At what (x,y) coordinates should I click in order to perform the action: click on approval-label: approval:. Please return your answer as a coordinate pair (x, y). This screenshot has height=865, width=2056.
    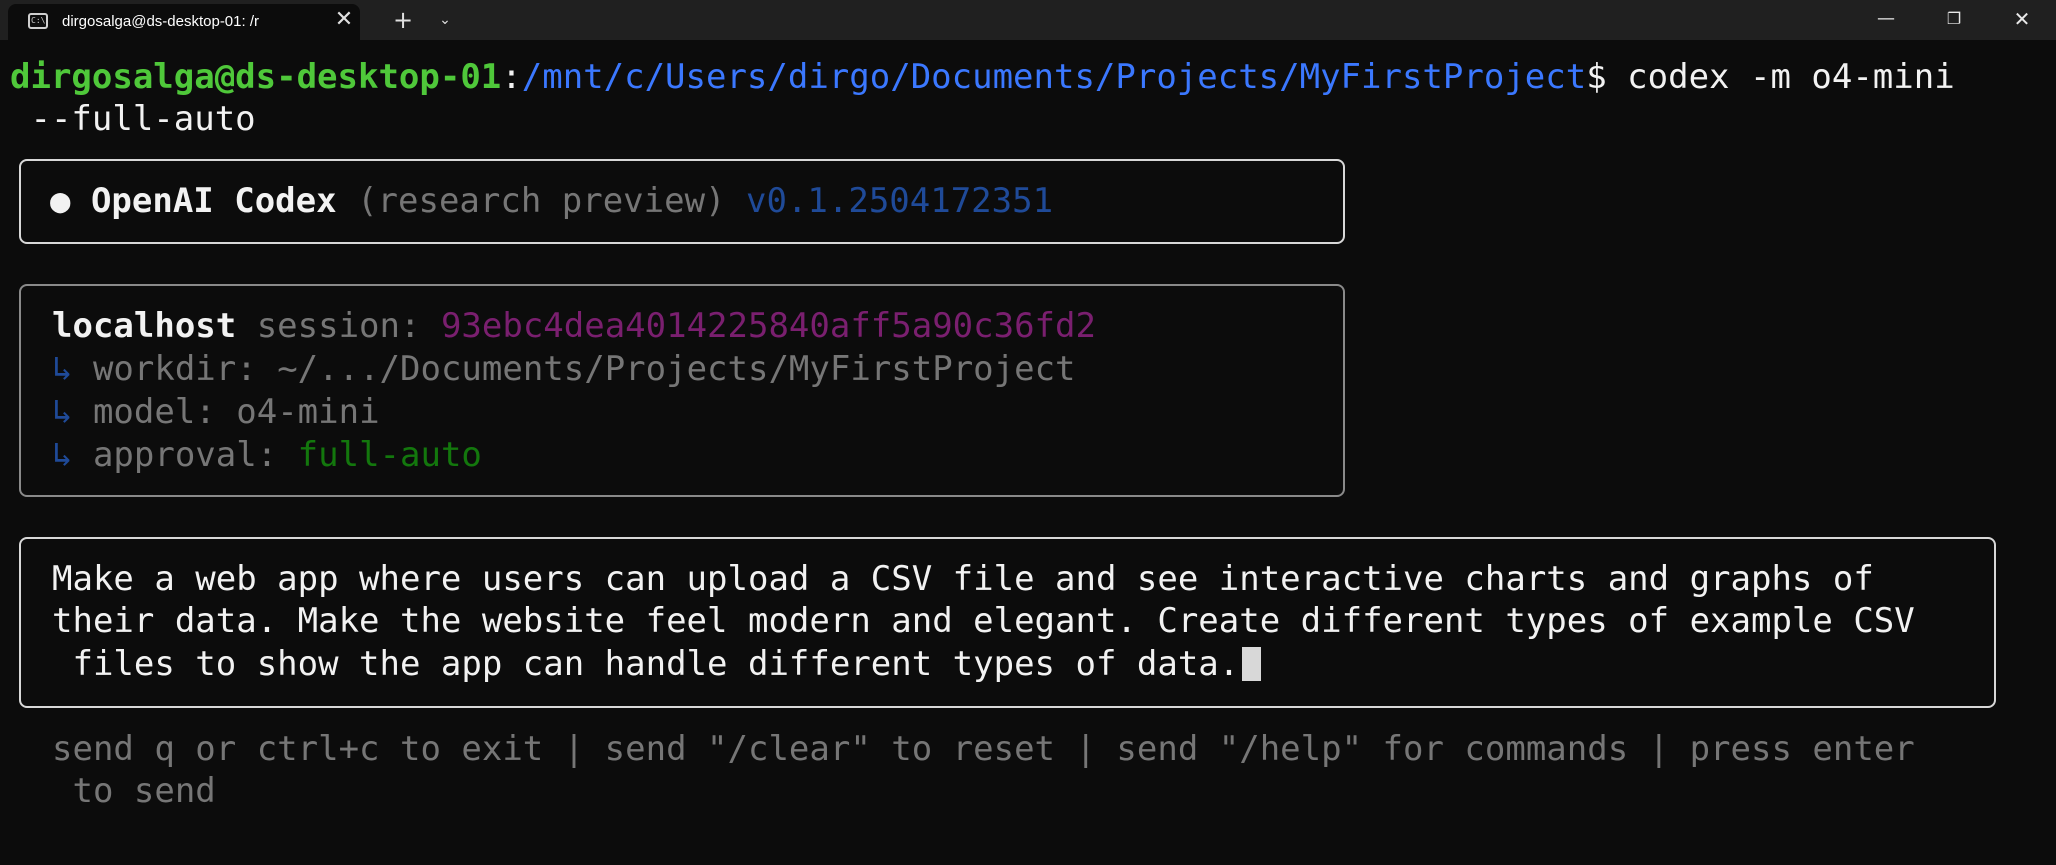
    Looking at the image, I should click on (185, 455).